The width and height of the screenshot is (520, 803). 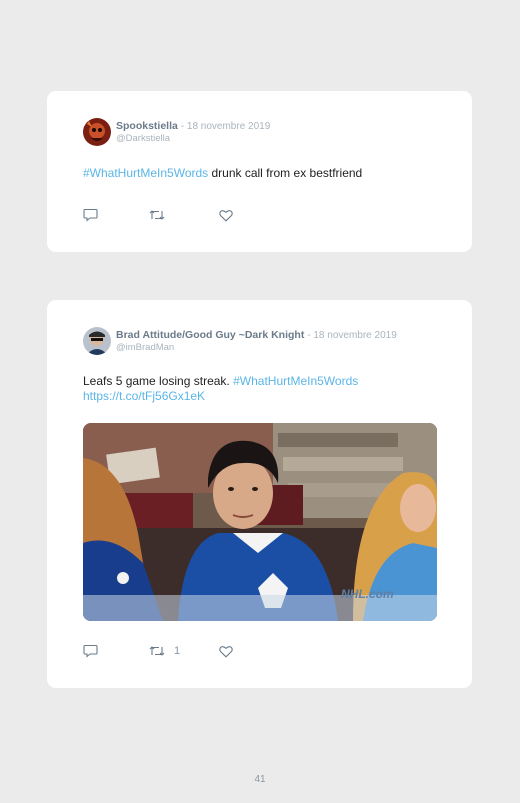 What do you see at coordinates (263, 396) in the screenshot?
I see `tweet-link: https://t.co/tFj56Gx1eK` at bounding box center [263, 396].